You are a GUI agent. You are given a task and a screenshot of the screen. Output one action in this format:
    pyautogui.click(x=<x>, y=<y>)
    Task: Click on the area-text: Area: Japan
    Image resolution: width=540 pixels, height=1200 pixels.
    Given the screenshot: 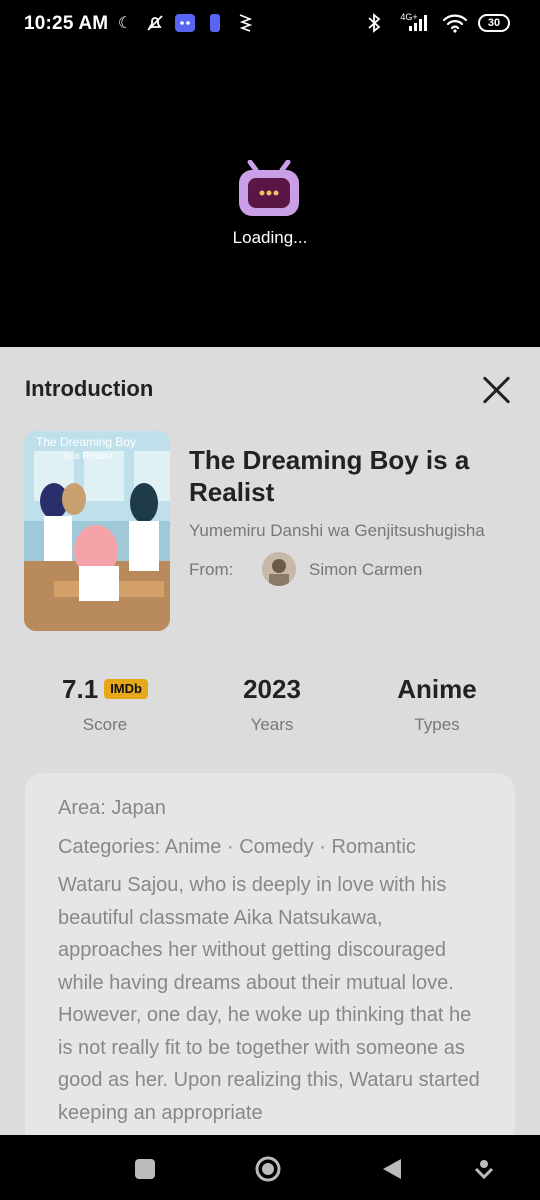 What is the action you would take?
    pyautogui.click(x=112, y=808)
    